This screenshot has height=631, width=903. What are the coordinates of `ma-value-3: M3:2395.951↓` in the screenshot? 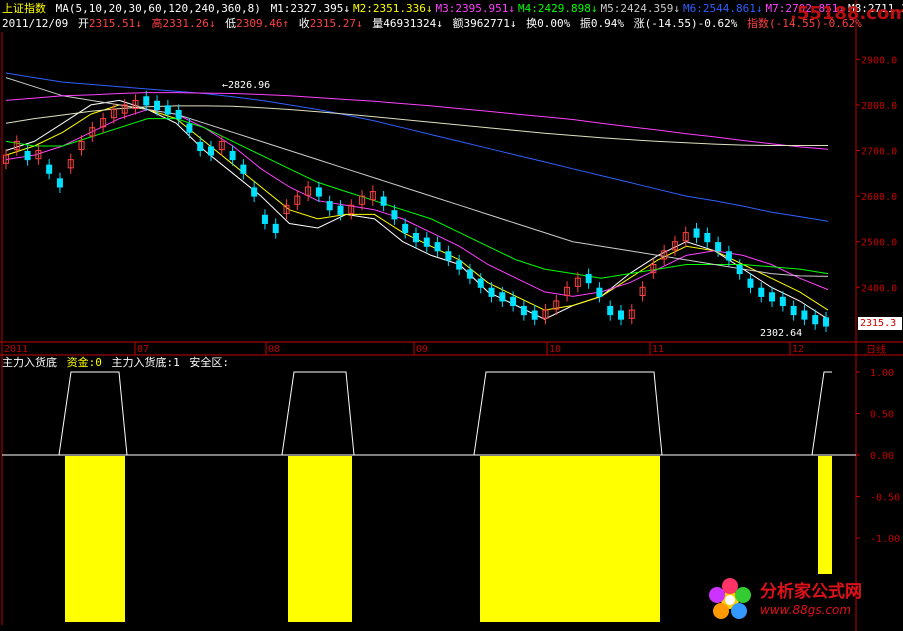 It's located at (475, 8).